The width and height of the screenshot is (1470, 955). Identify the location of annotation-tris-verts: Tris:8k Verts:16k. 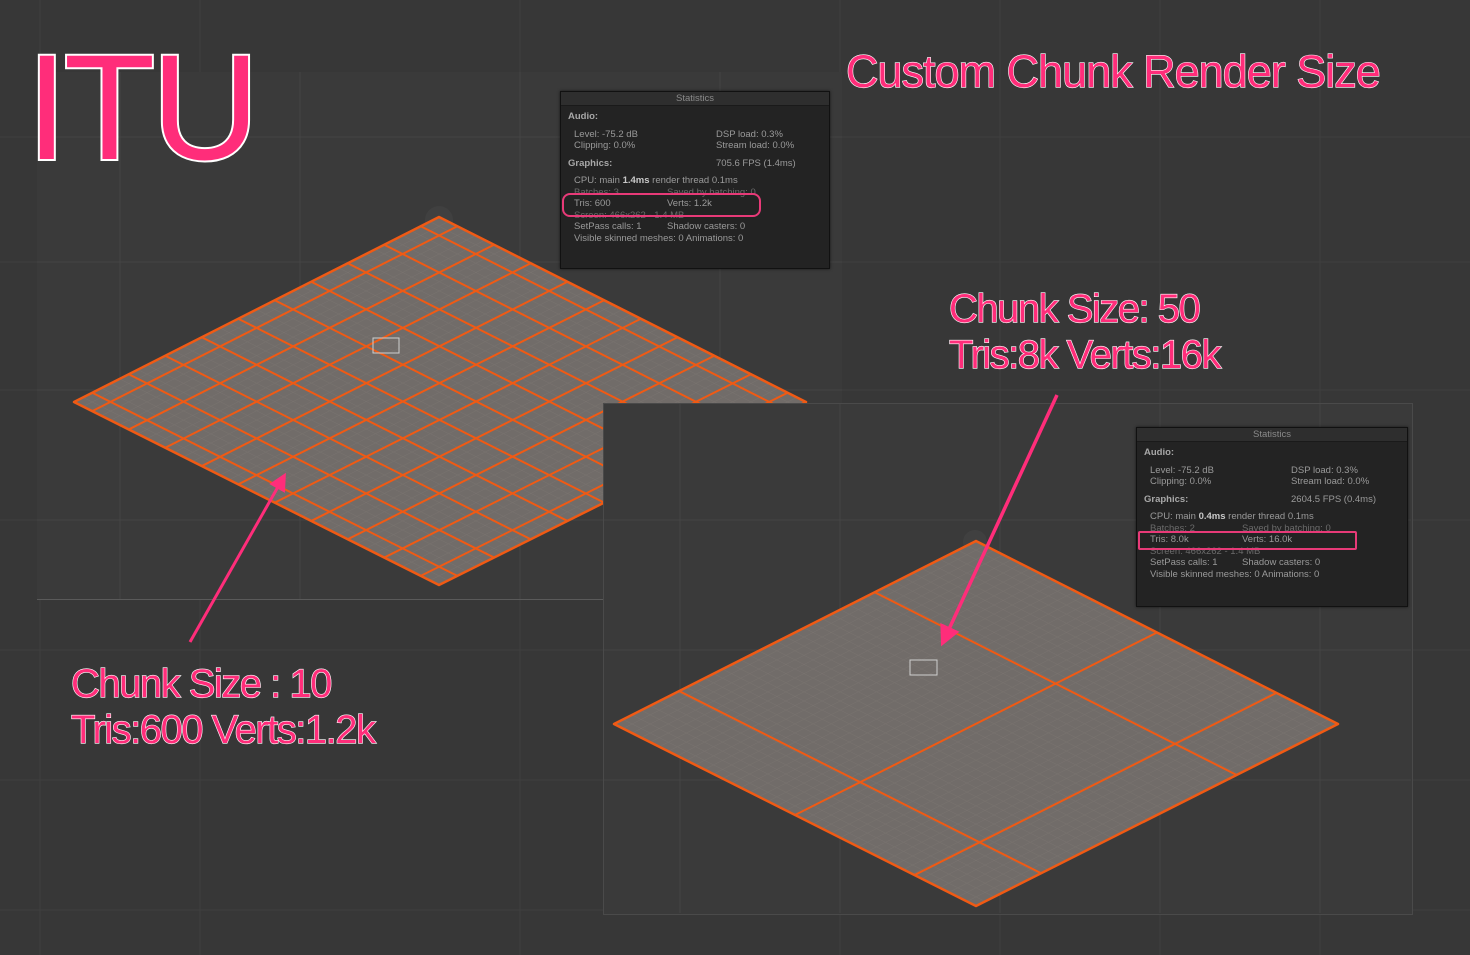
(1085, 354).